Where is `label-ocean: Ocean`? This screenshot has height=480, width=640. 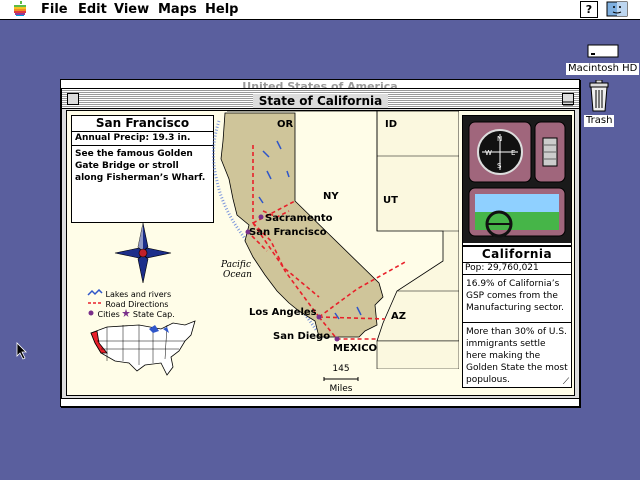 label-ocean: Ocean is located at coordinates (237, 275).